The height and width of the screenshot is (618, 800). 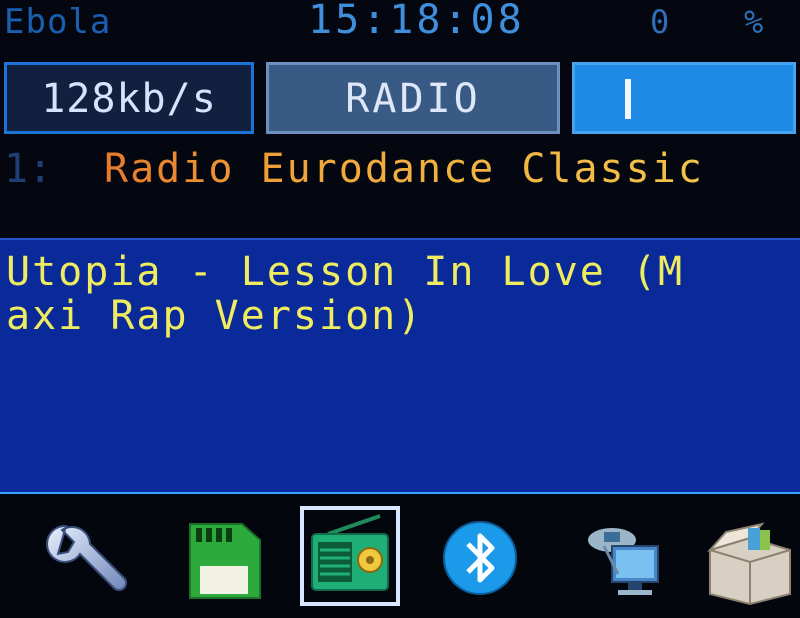 What do you see at coordinates (350, 556) in the screenshot?
I see `radio-icon` at bounding box center [350, 556].